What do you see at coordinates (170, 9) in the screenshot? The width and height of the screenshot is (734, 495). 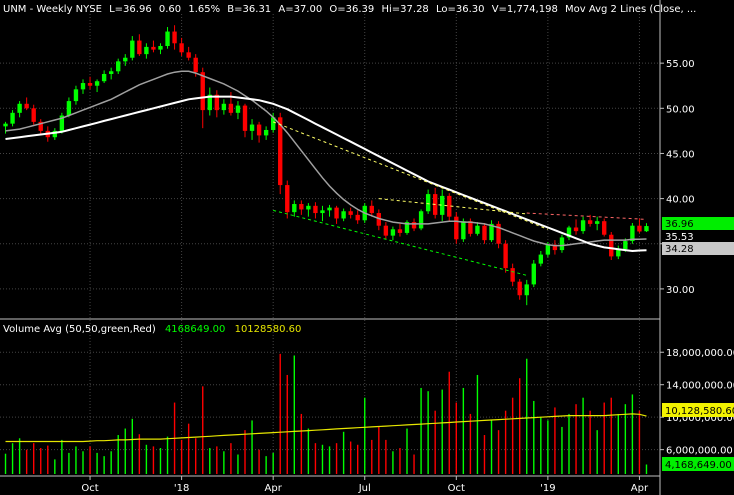 I see `price-change: 0.60` at bounding box center [170, 9].